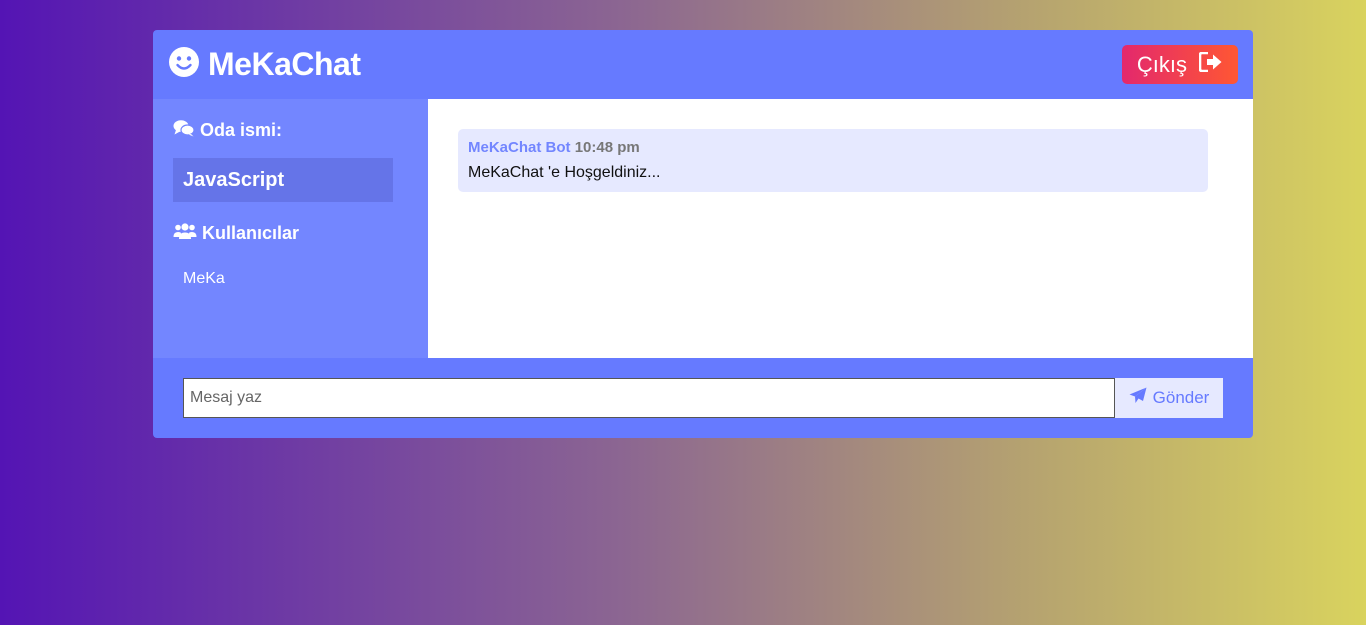 Image resolution: width=1366 pixels, height=625 pixels. I want to click on brand: MeKaChat, so click(264, 64).